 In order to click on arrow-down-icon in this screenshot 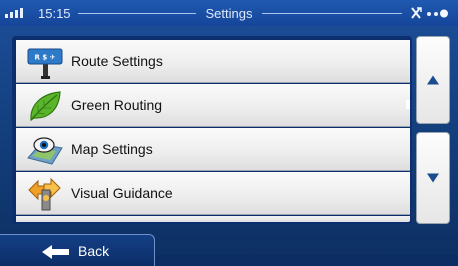, I will do `click(433, 178)`.